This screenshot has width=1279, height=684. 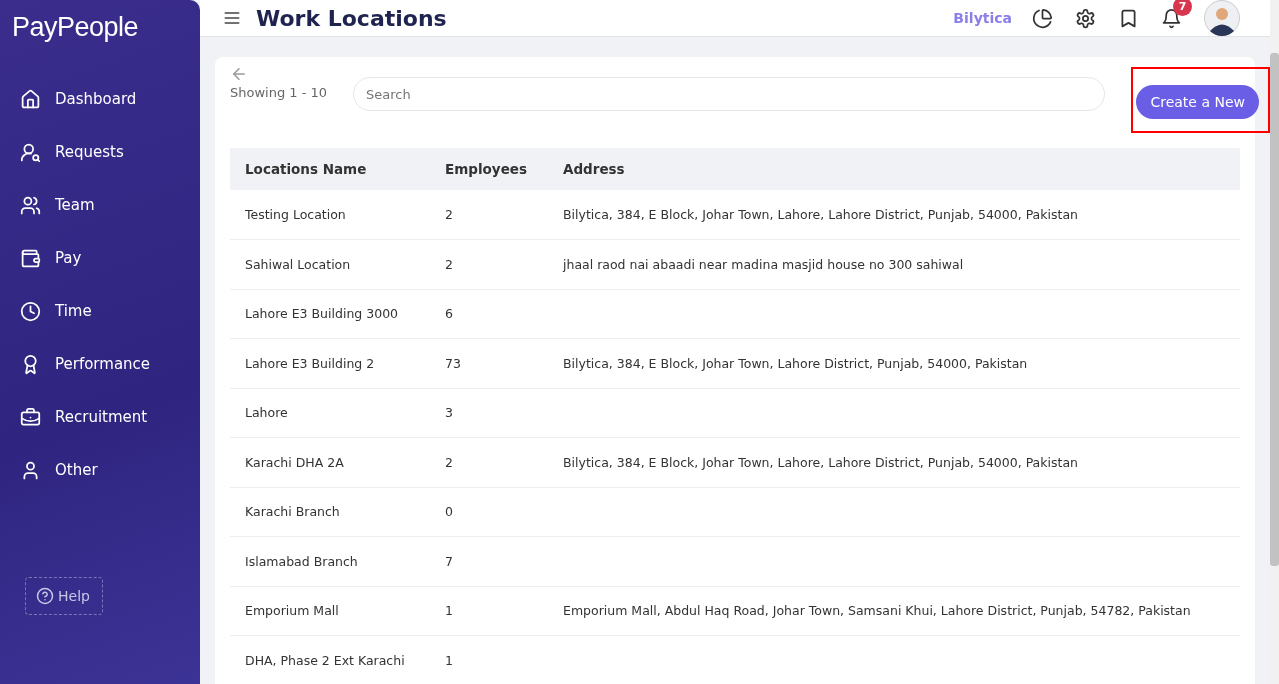 What do you see at coordinates (100, 99) in the screenshot?
I see `sidebar-item: Dashboard` at bounding box center [100, 99].